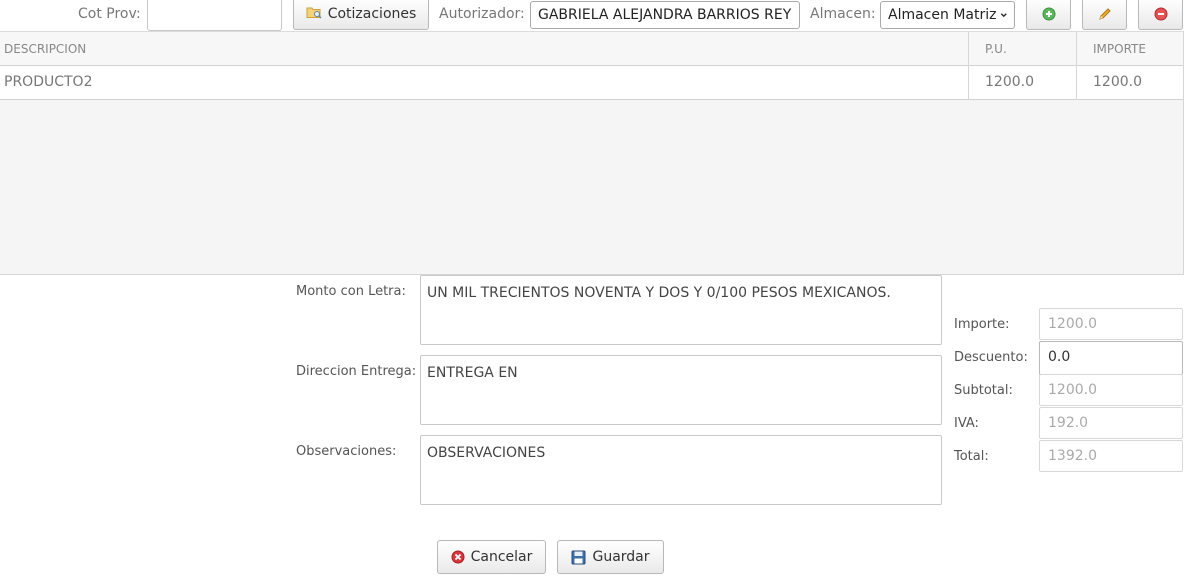 The image size is (1186, 582). Describe the element at coordinates (372, 13) in the screenshot. I see `cotizaciones-label: Cotizaciones` at that location.